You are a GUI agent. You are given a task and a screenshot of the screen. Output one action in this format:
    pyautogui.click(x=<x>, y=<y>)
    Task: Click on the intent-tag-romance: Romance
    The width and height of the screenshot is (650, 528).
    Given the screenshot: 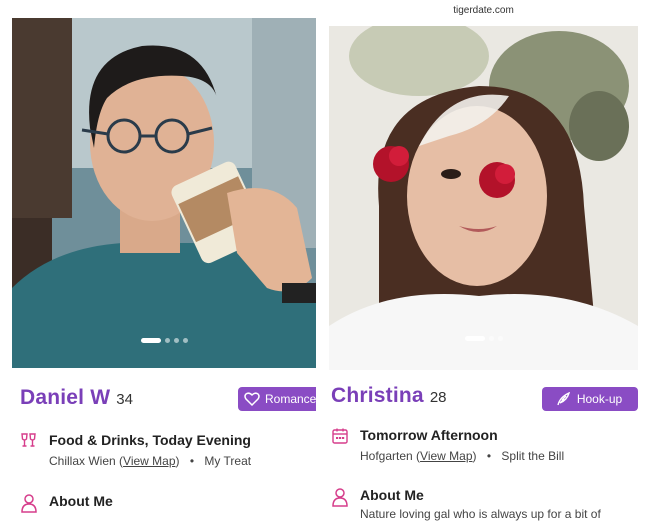 What is the action you would take?
    pyautogui.click(x=277, y=399)
    